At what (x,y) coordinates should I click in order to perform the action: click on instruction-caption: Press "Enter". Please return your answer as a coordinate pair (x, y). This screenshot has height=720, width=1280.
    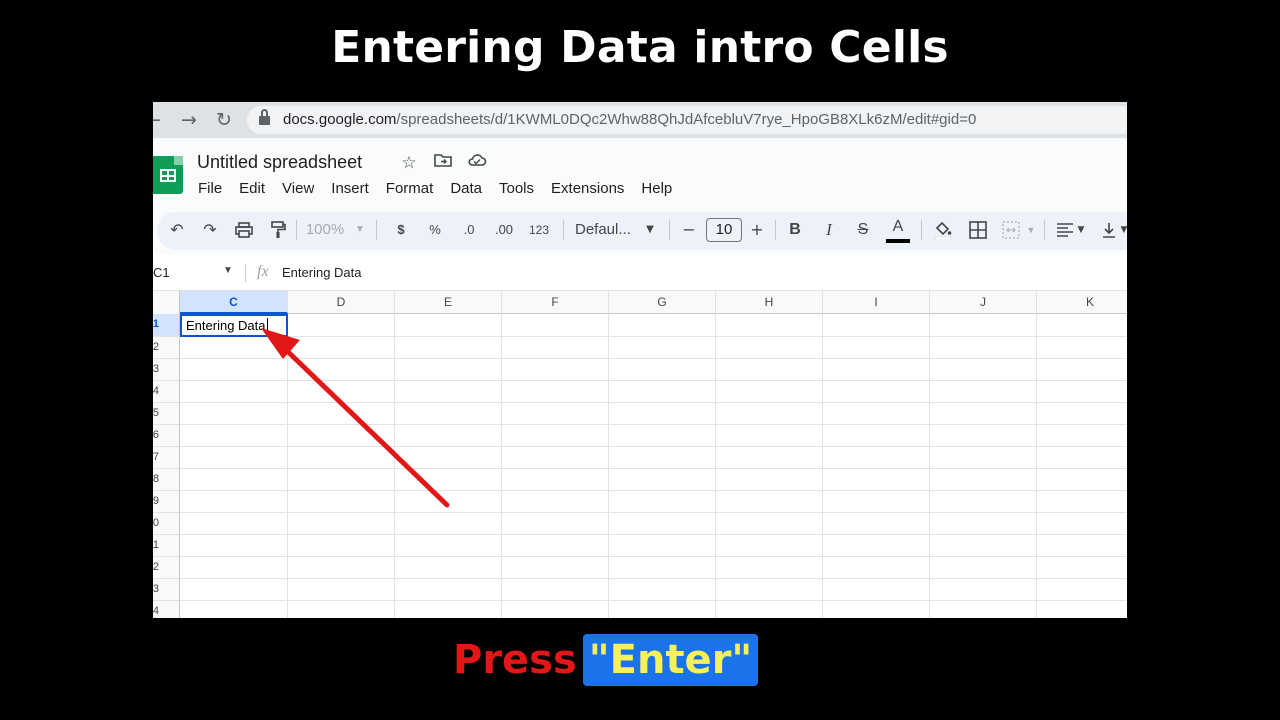
    Looking at the image, I should click on (606, 660).